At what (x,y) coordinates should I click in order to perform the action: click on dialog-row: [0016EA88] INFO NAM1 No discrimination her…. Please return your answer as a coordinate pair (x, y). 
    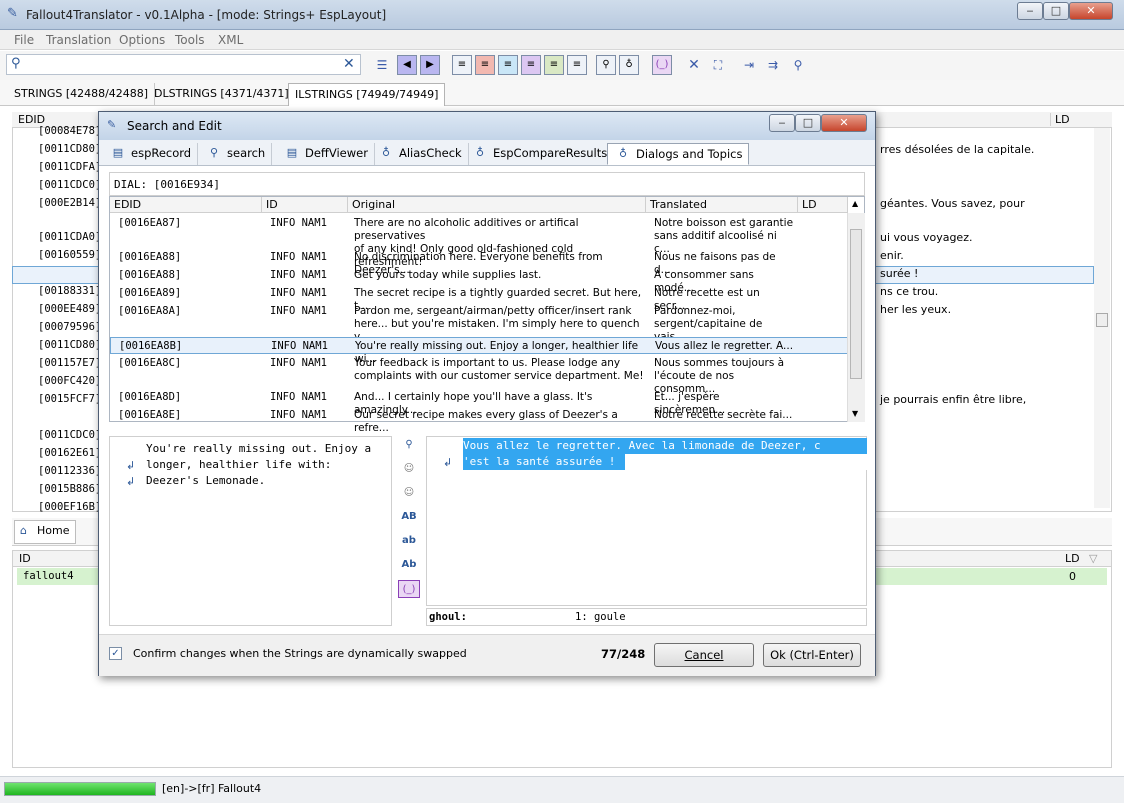
    Looking at the image, I should click on (479, 262).